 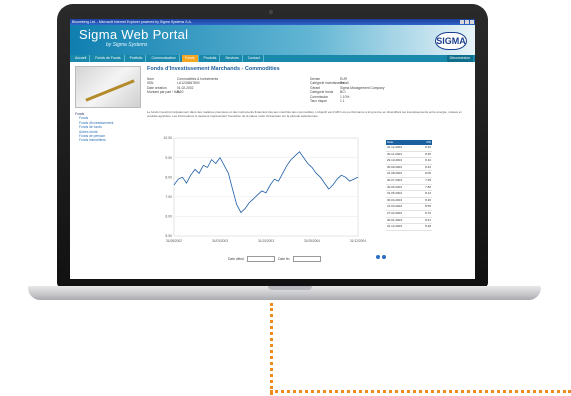 I want to click on table-cell-nav: 8.70, so click(x=428, y=212).